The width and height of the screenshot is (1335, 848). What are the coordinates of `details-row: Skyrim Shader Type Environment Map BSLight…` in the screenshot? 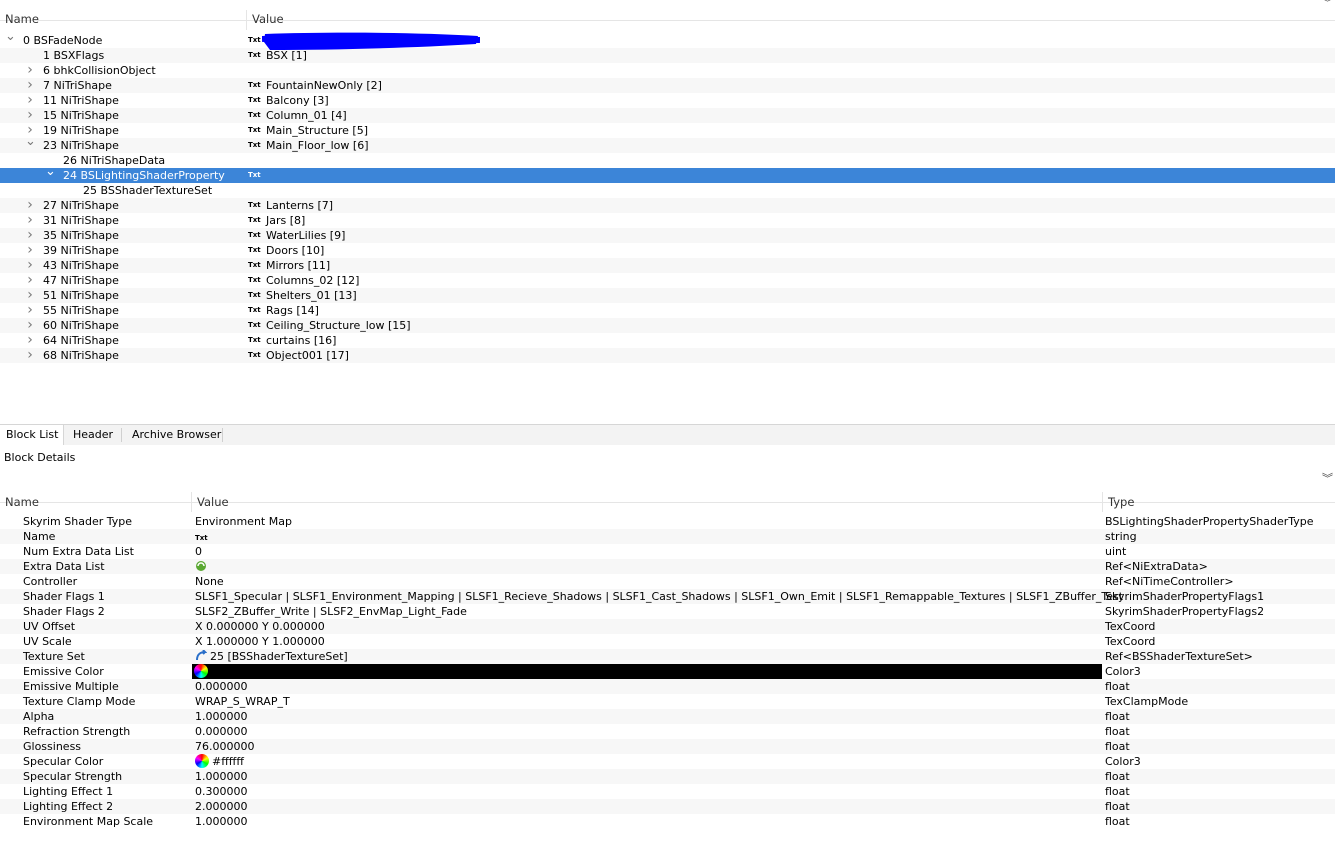 It's located at (667, 521).